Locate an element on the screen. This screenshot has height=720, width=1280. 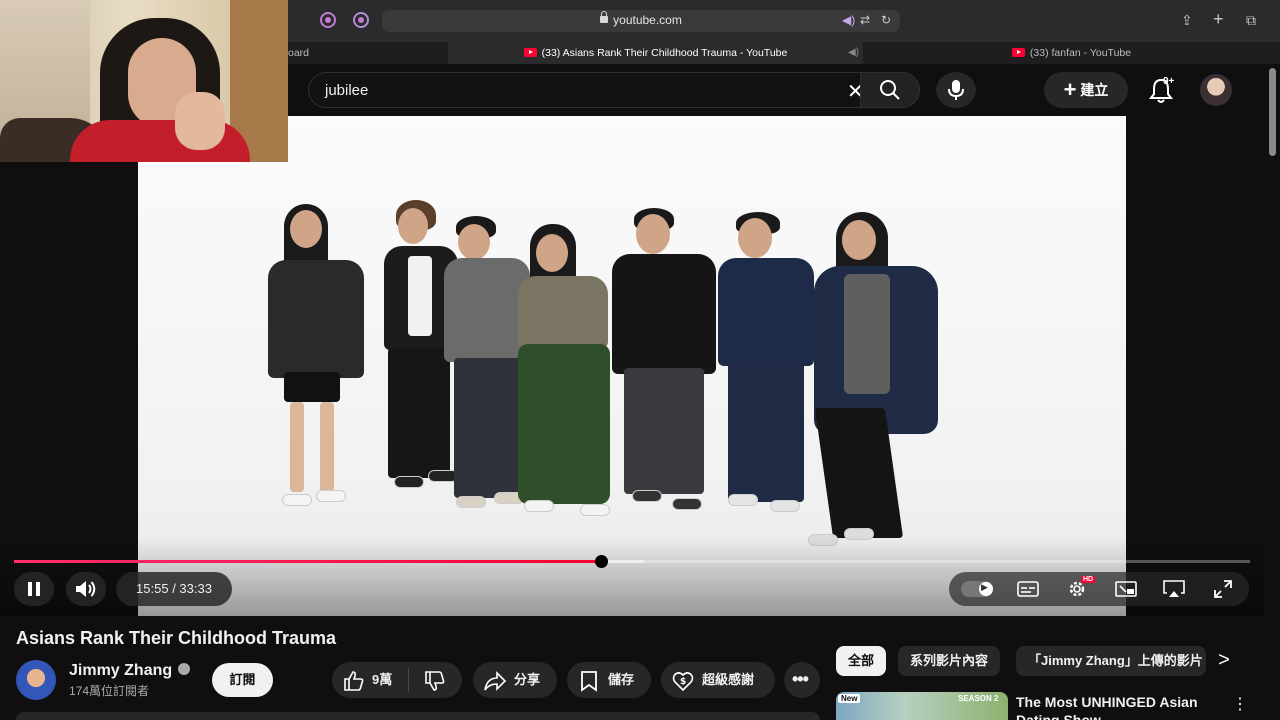
translate-icon: ⇄ is located at coordinates (865, 20).